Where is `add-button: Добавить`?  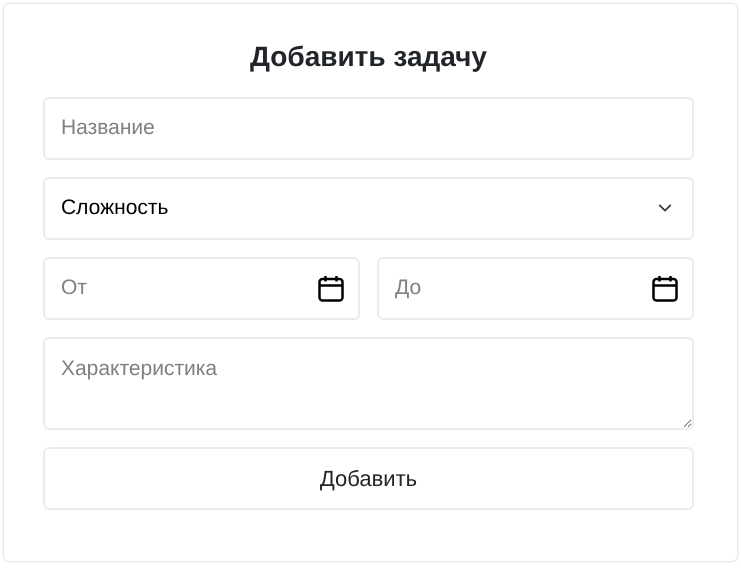
add-button: Добавить is located at coordinates (368, 478).